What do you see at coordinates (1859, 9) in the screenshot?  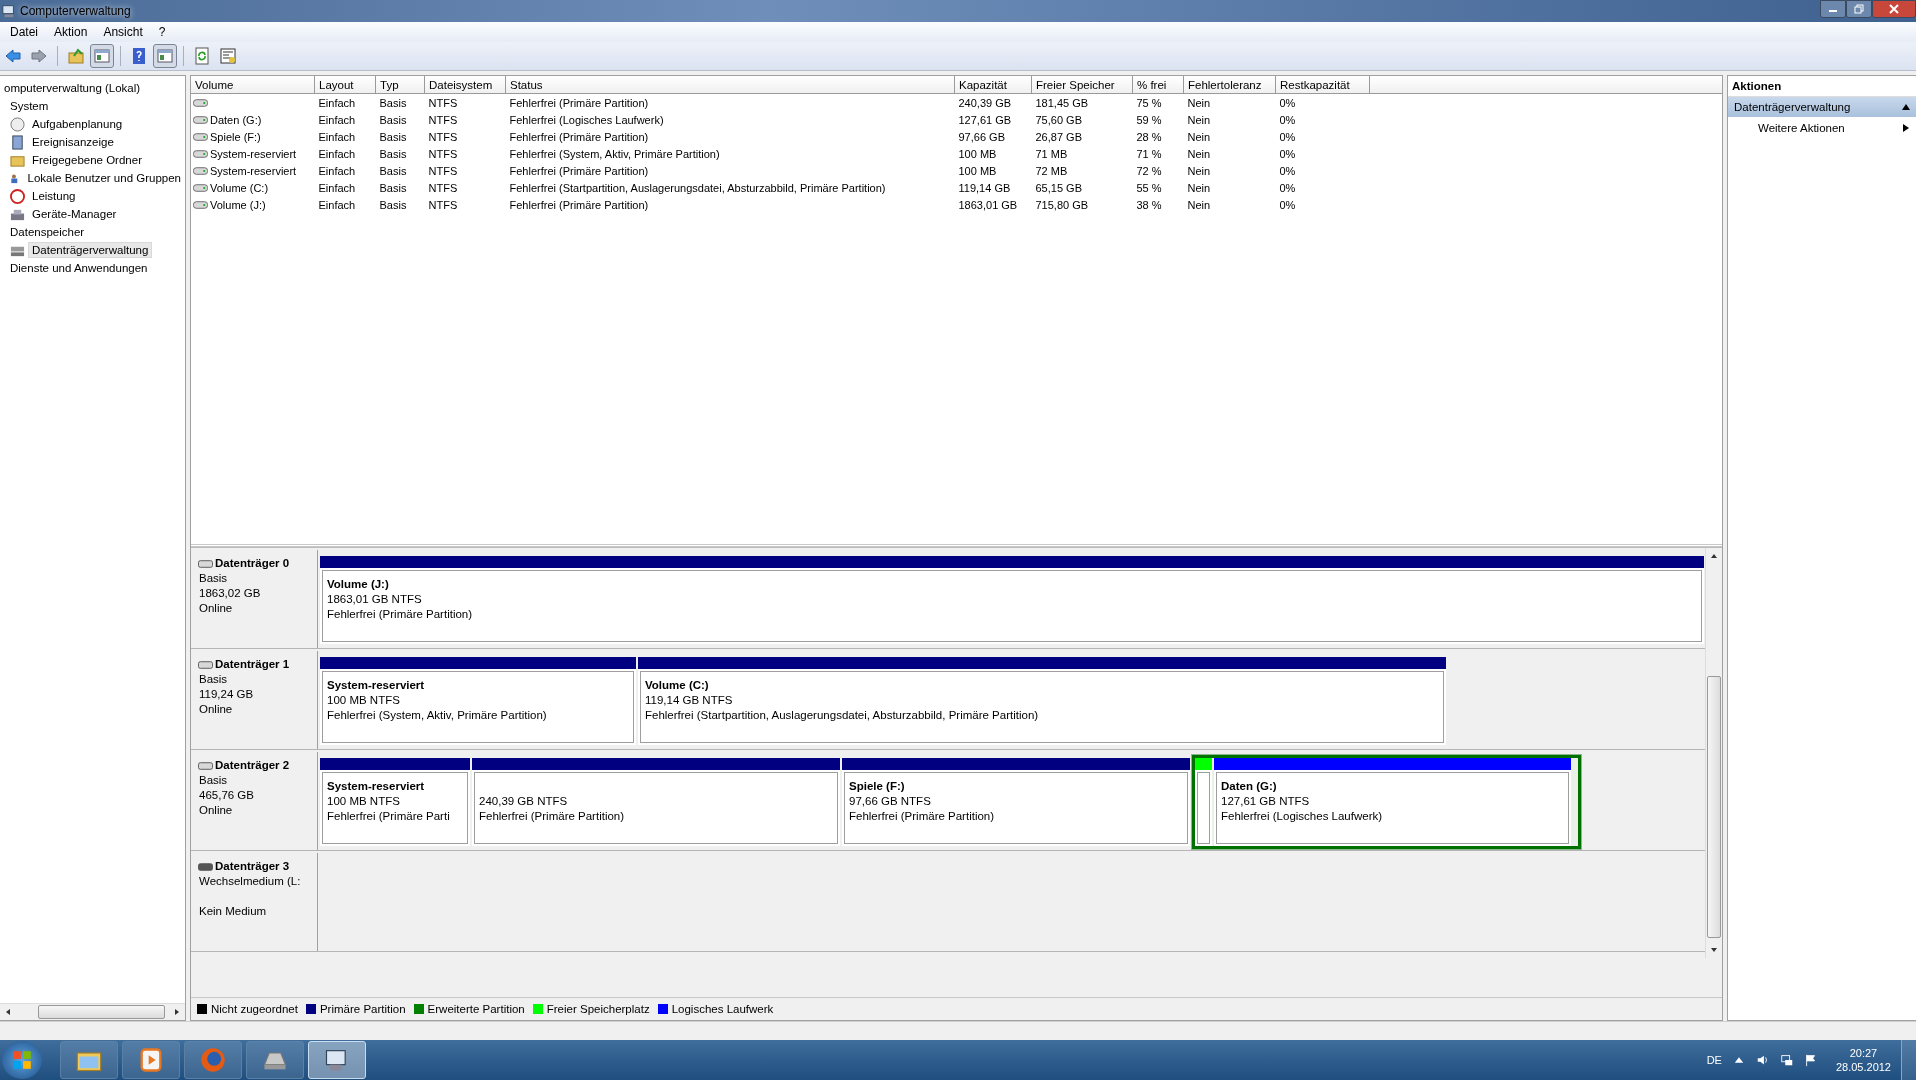 I see `restore-button` at bounding box center [1859, 9].